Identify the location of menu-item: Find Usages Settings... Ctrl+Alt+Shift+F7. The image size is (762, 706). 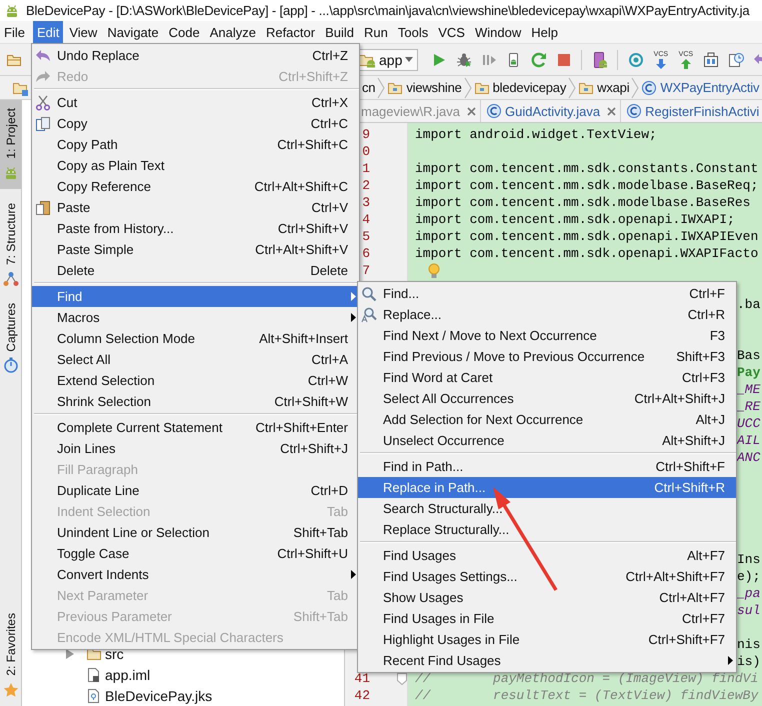
(547, 576).